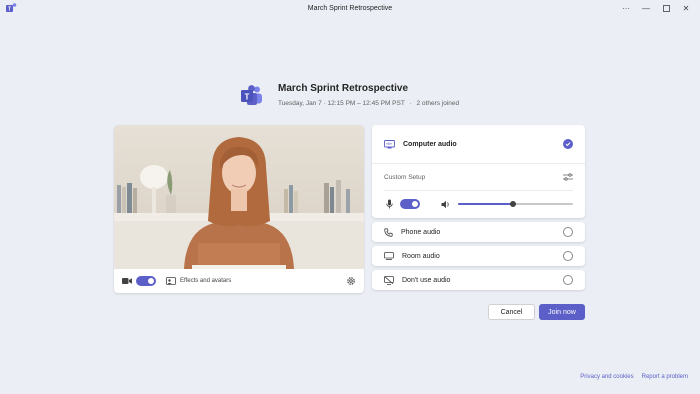  Describe the element at coordinates (568, 232) in the screenshot. I see `phone-audio-radio` at that location.